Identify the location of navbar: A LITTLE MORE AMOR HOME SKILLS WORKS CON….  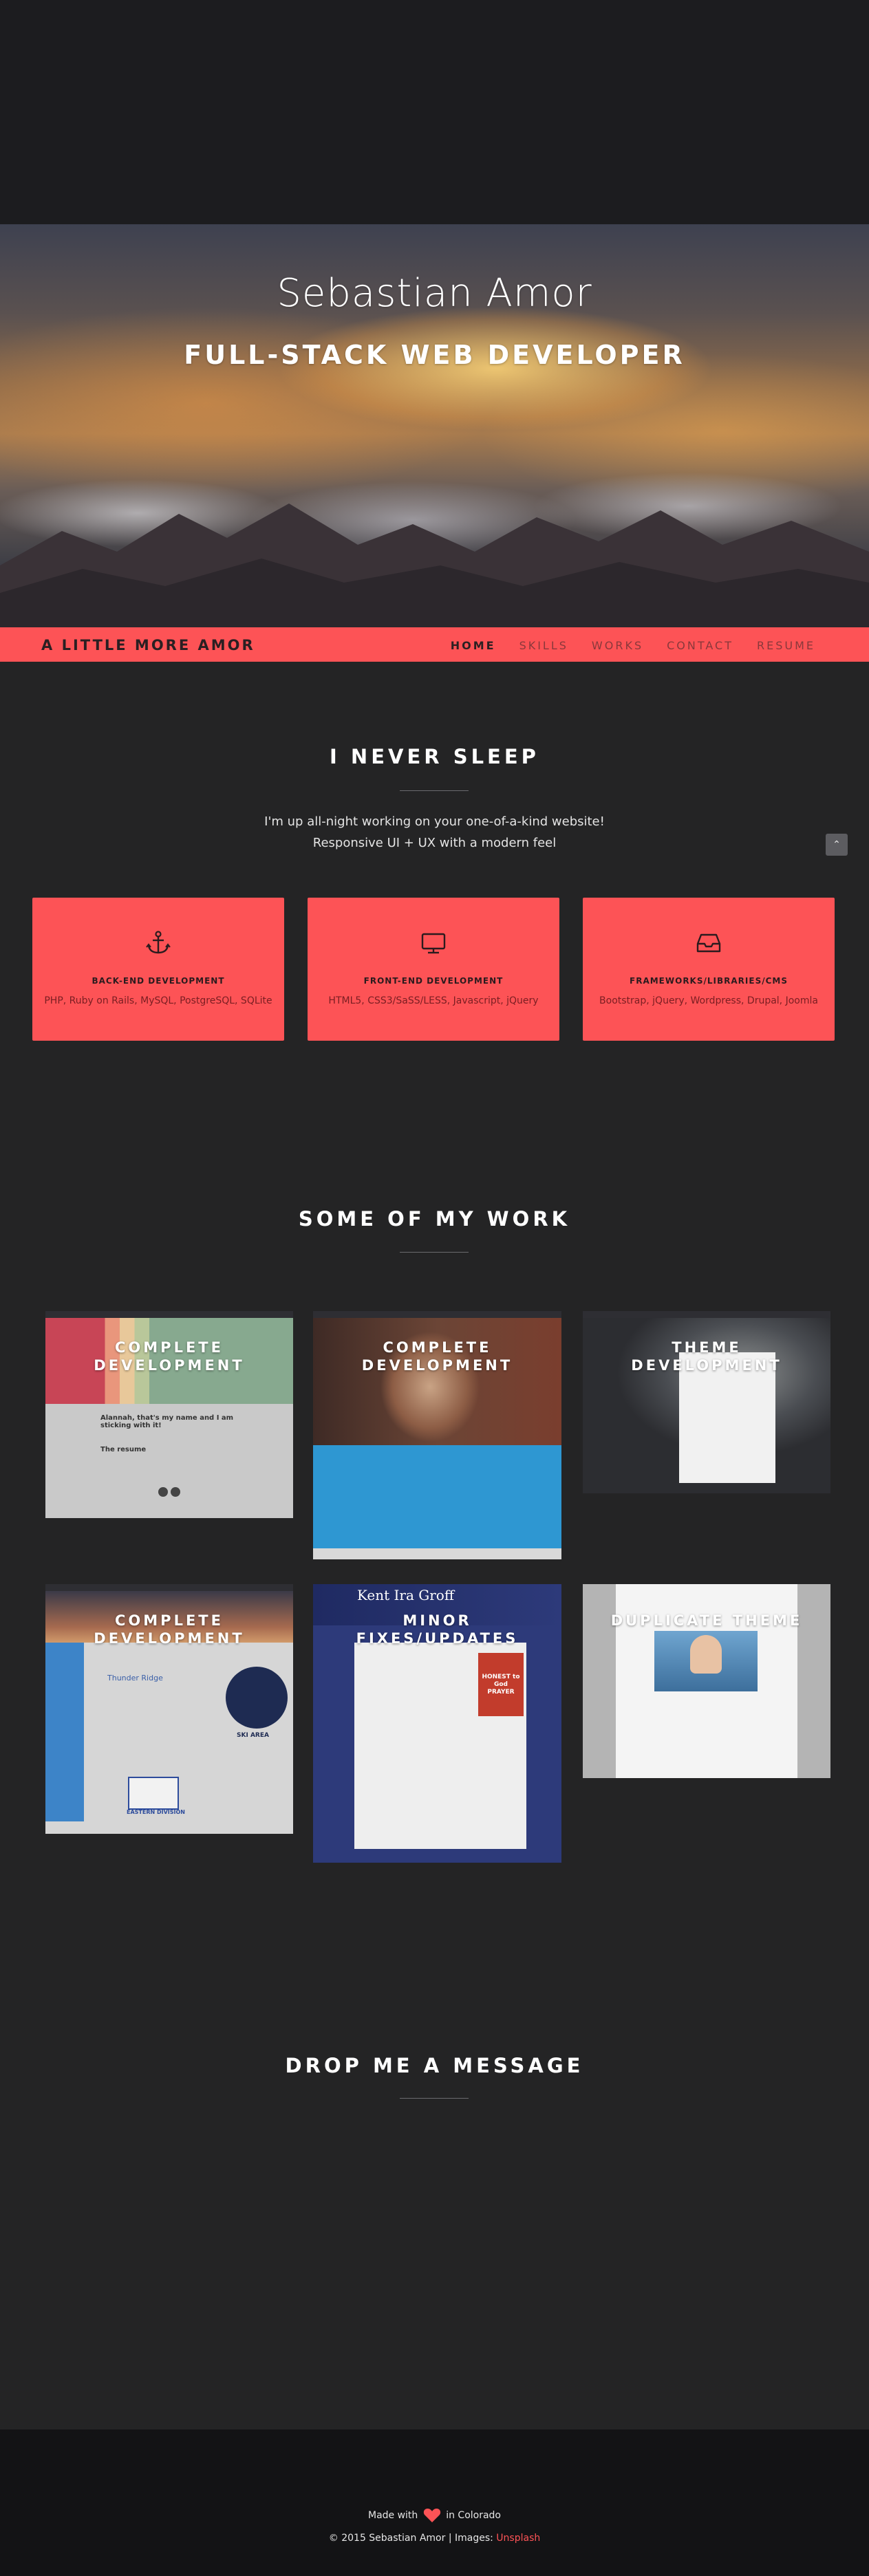
(434, 644).